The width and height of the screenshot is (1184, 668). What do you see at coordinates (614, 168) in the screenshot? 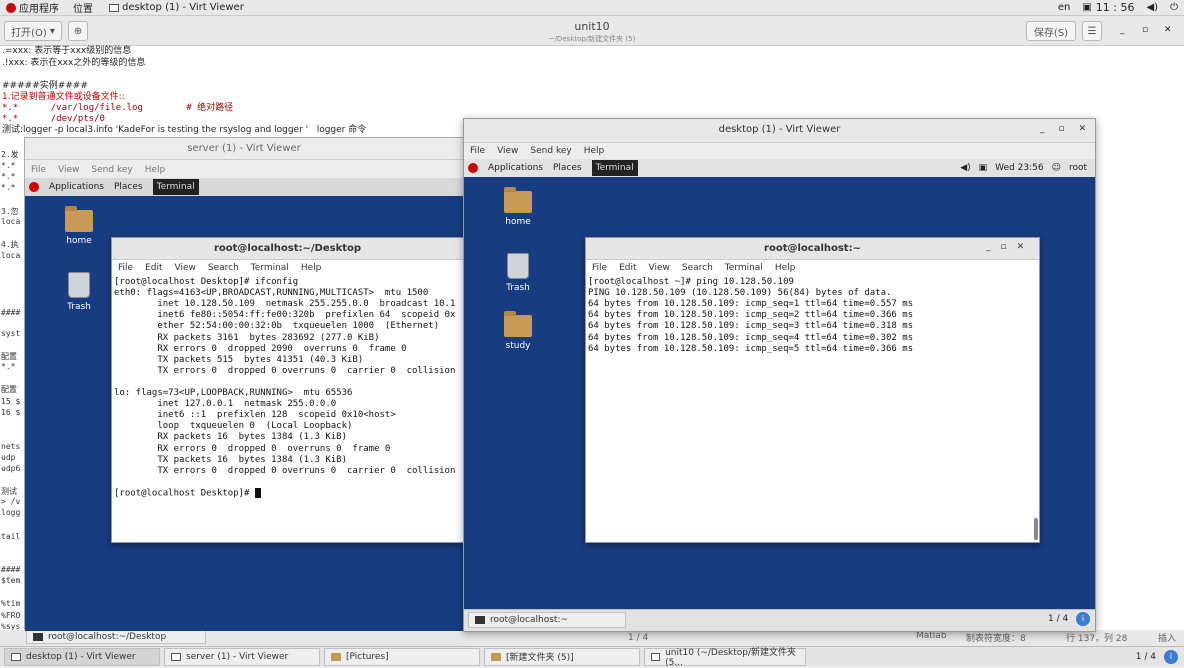
I see `desktop-terminal-task: Terminal` at bounding box center [614, 168].